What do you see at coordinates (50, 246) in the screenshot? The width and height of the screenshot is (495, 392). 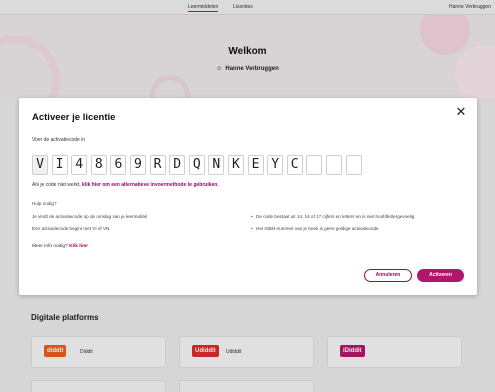 I see `more-info-text: Meer info nodig?` at bounding box center [50, 246].